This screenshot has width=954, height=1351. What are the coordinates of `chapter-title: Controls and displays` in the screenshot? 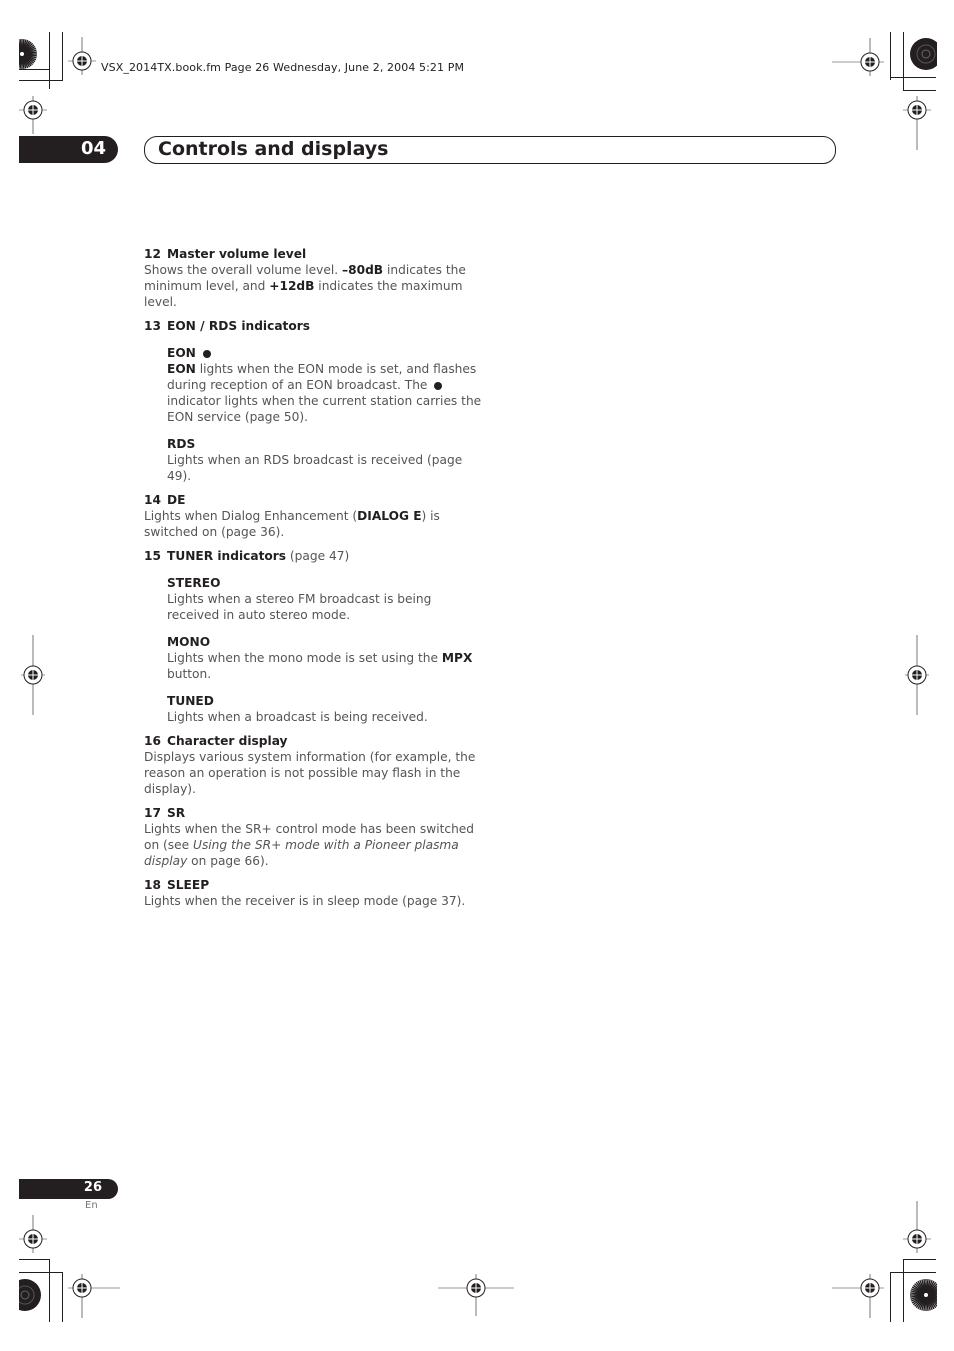 It's located at (273, 149).